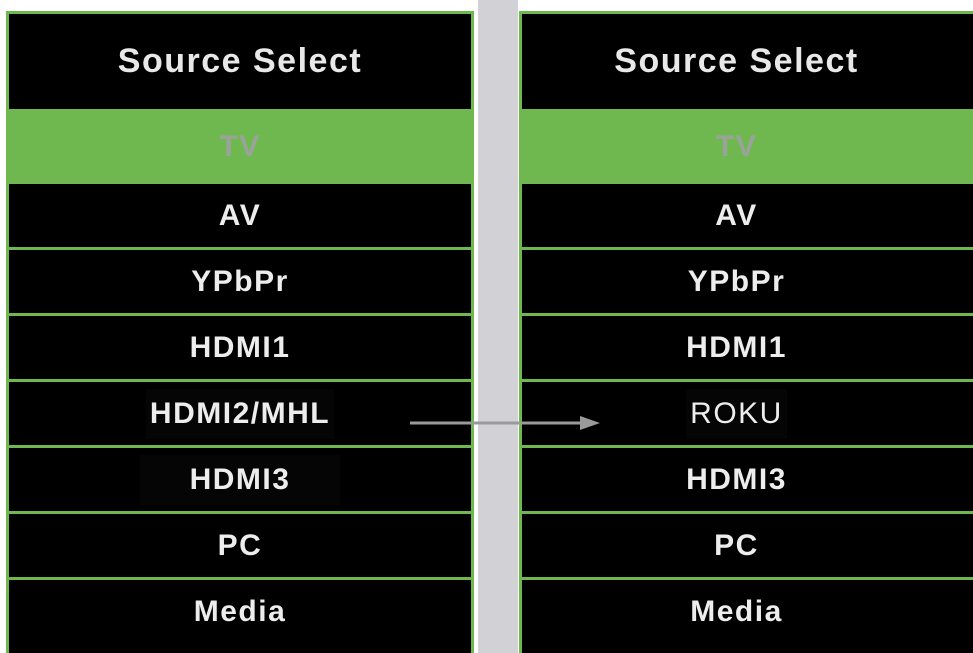  Describe the element at coordinates (736, 413) in the screenshot. I see `menu-item-label: ROKU` at that location.